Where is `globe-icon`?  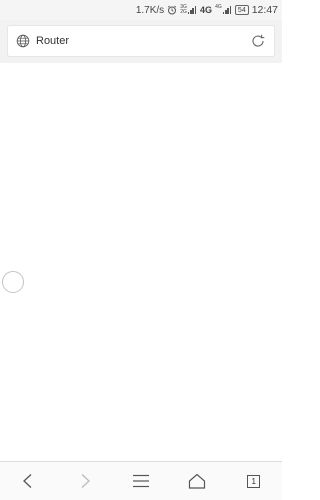
globe-icon is located at coordinates (23, 41).